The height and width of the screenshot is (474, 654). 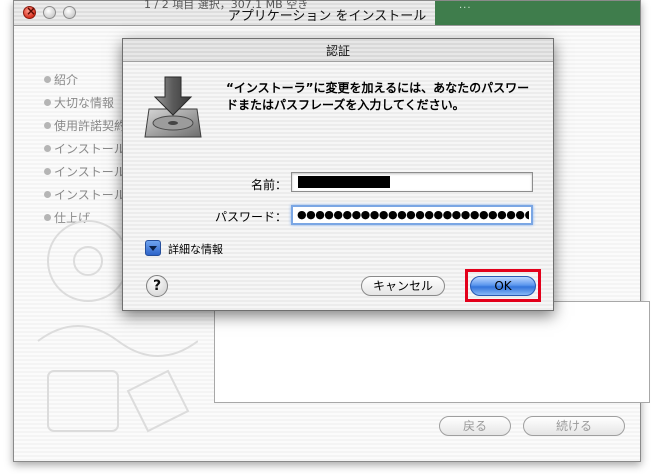 I want to click on step-item: 使用許諾契約, so click(x=85, y=125).